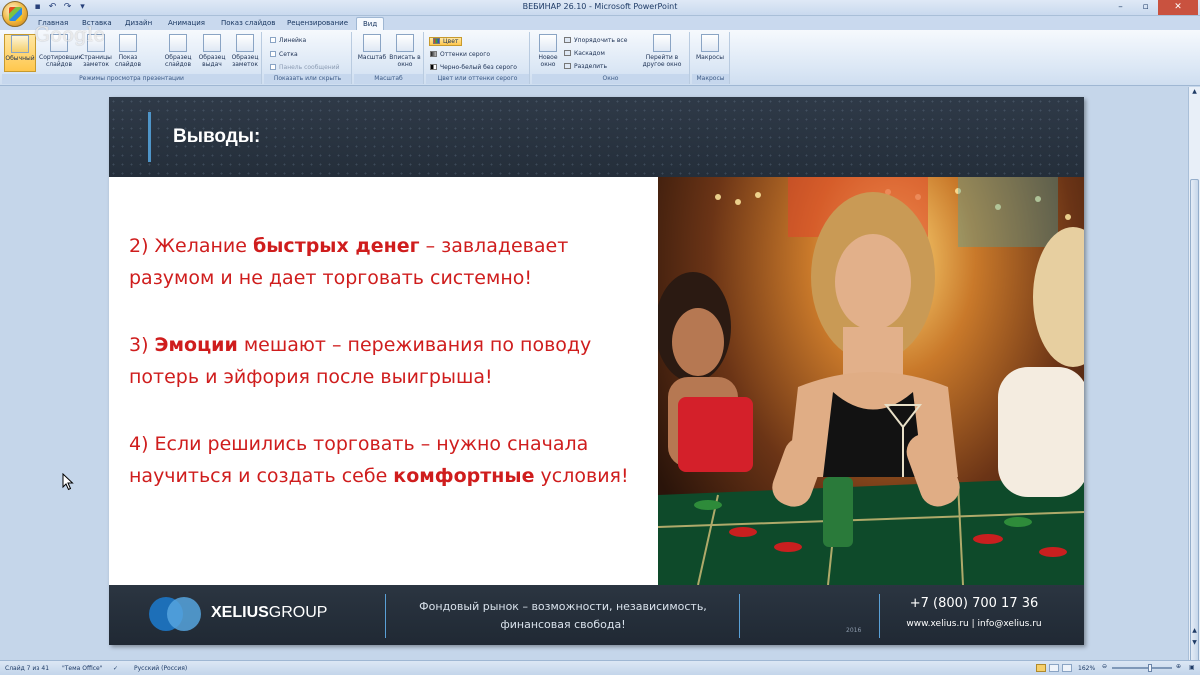 Image resolution: width=1200 pixels, height=675 pixels. What do you see at coordinates (567, 53) in the screenshot?
I see `cascade-icon` at bounding box center [567, 53].